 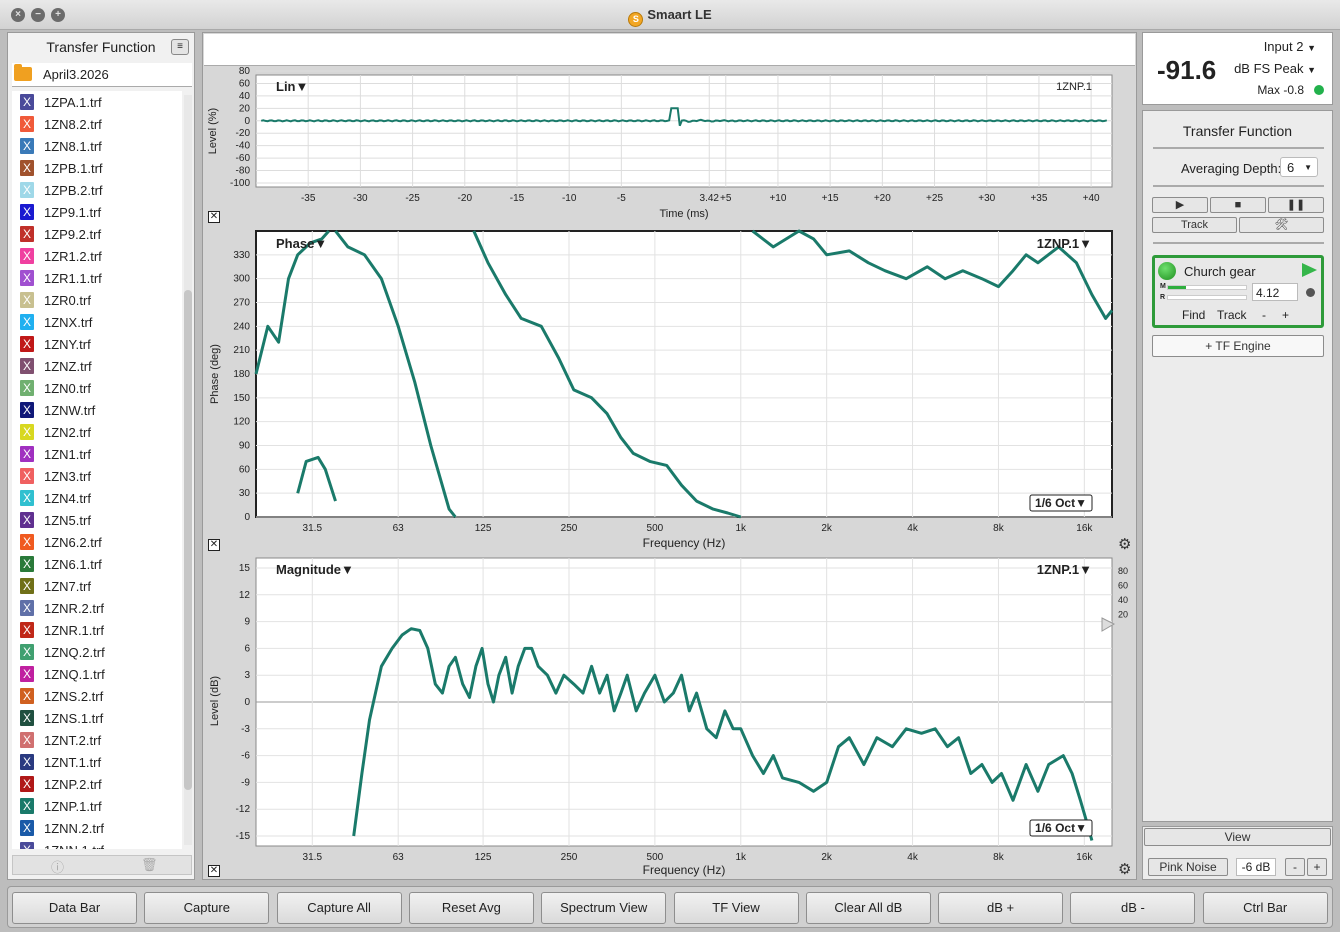 I want to click on x-tick-label: 250, so click(x=569, y=528).